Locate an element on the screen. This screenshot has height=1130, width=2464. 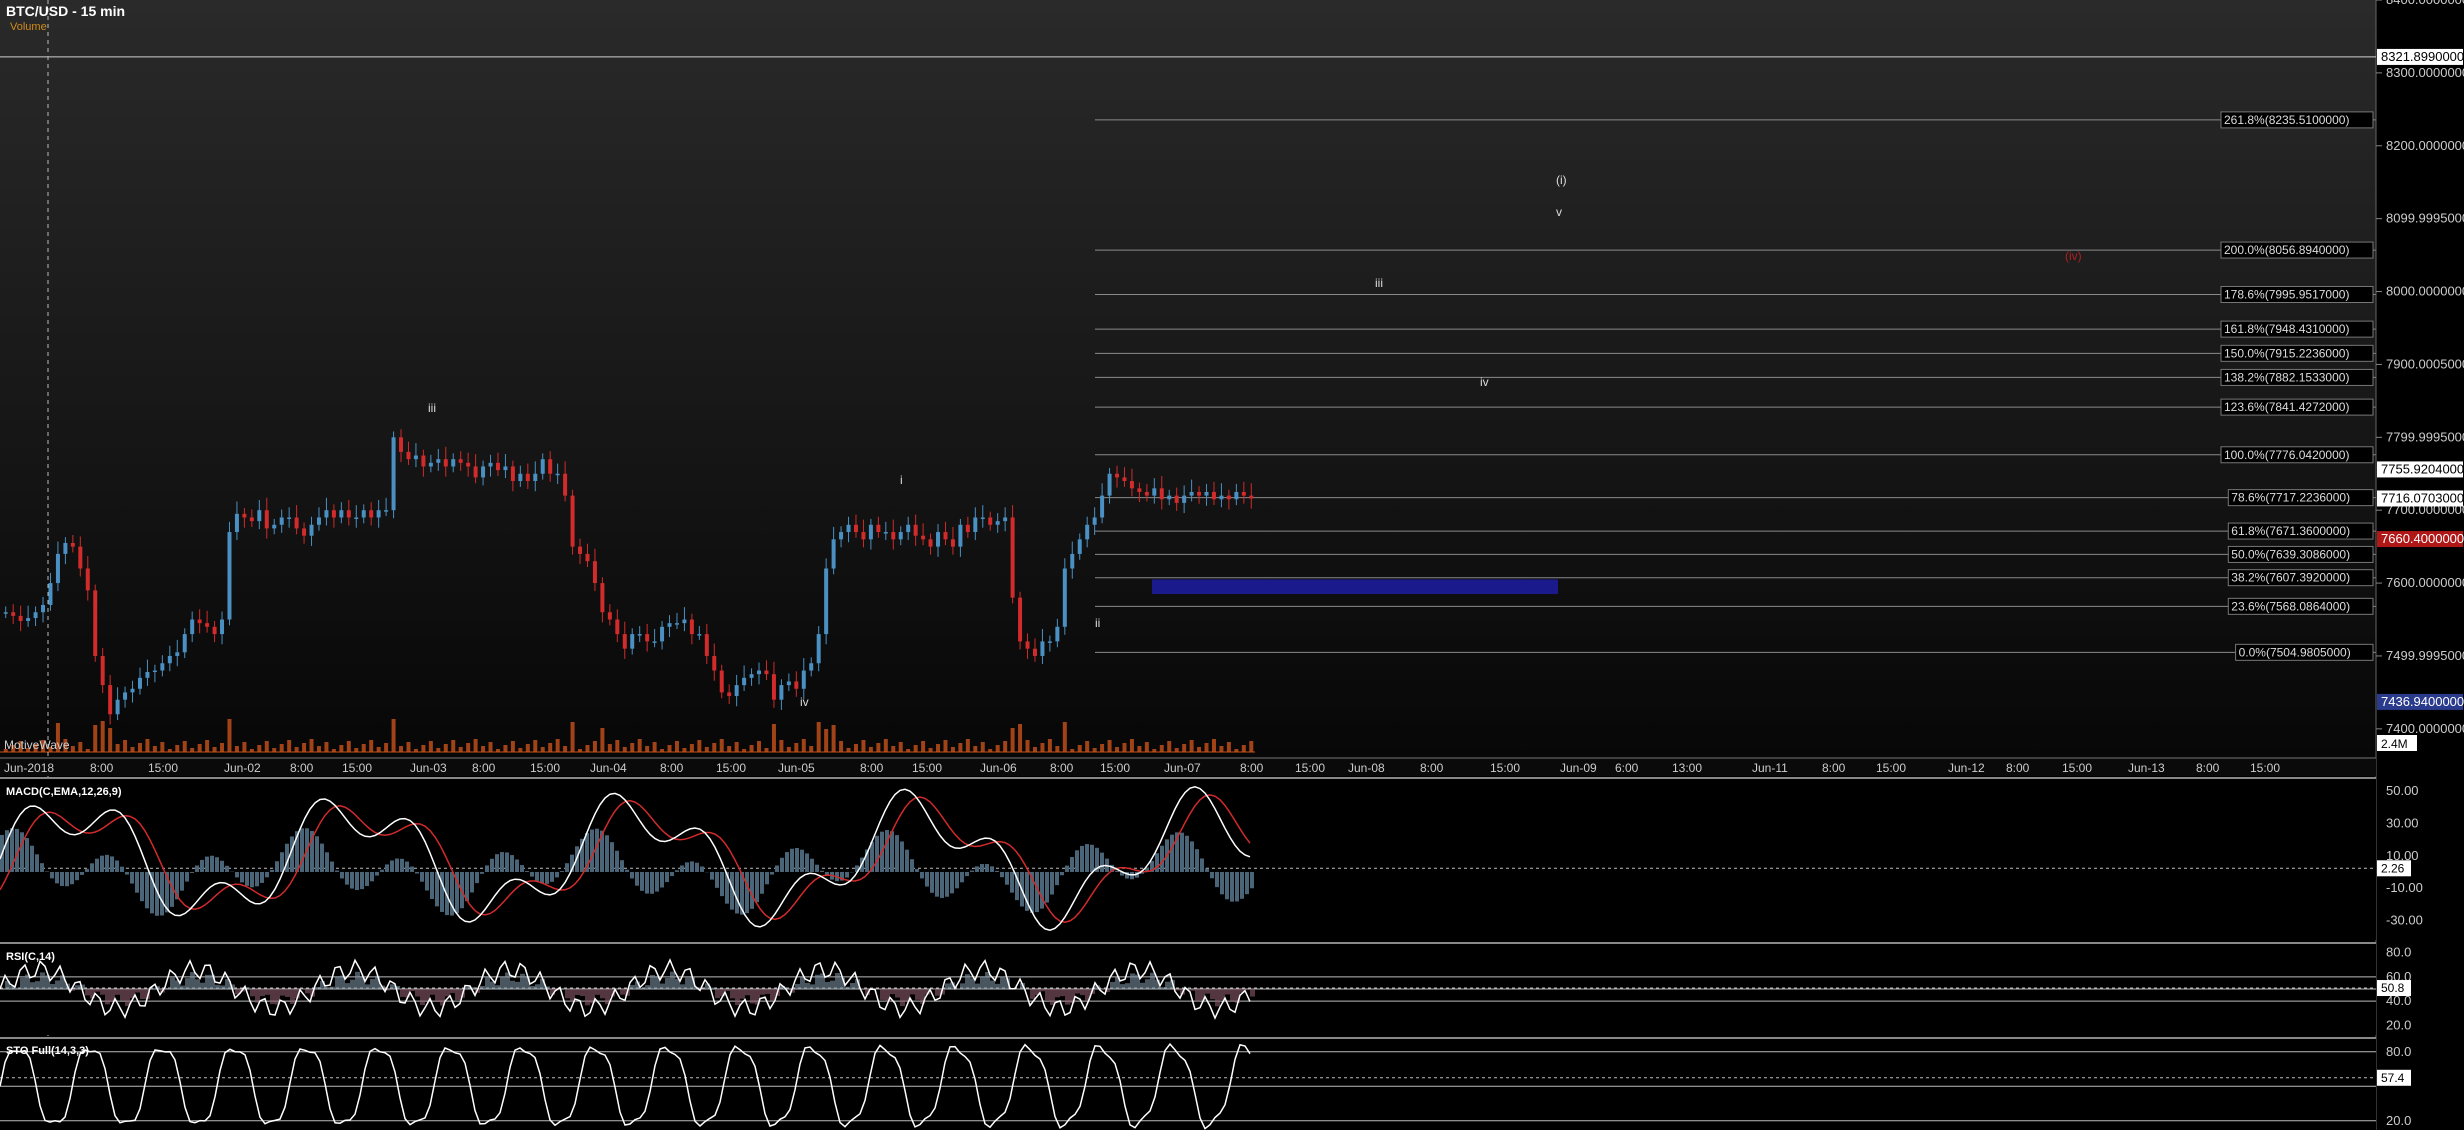
time-tick-label: 13:00 is located at coordinates (1687, 768).